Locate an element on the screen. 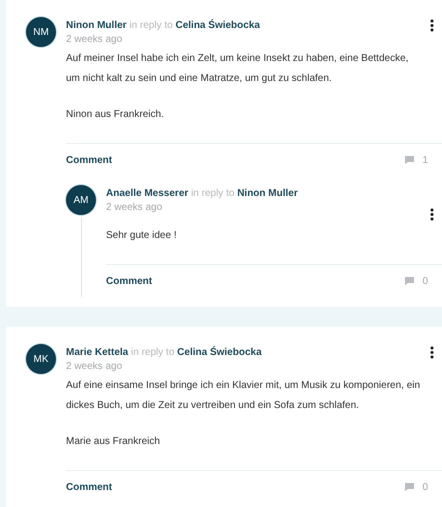 This screenshot has width=442, height=507. comment-author-line: Ninon Muller in reply to Celina Świebocka is located at coordinates (163, 25).